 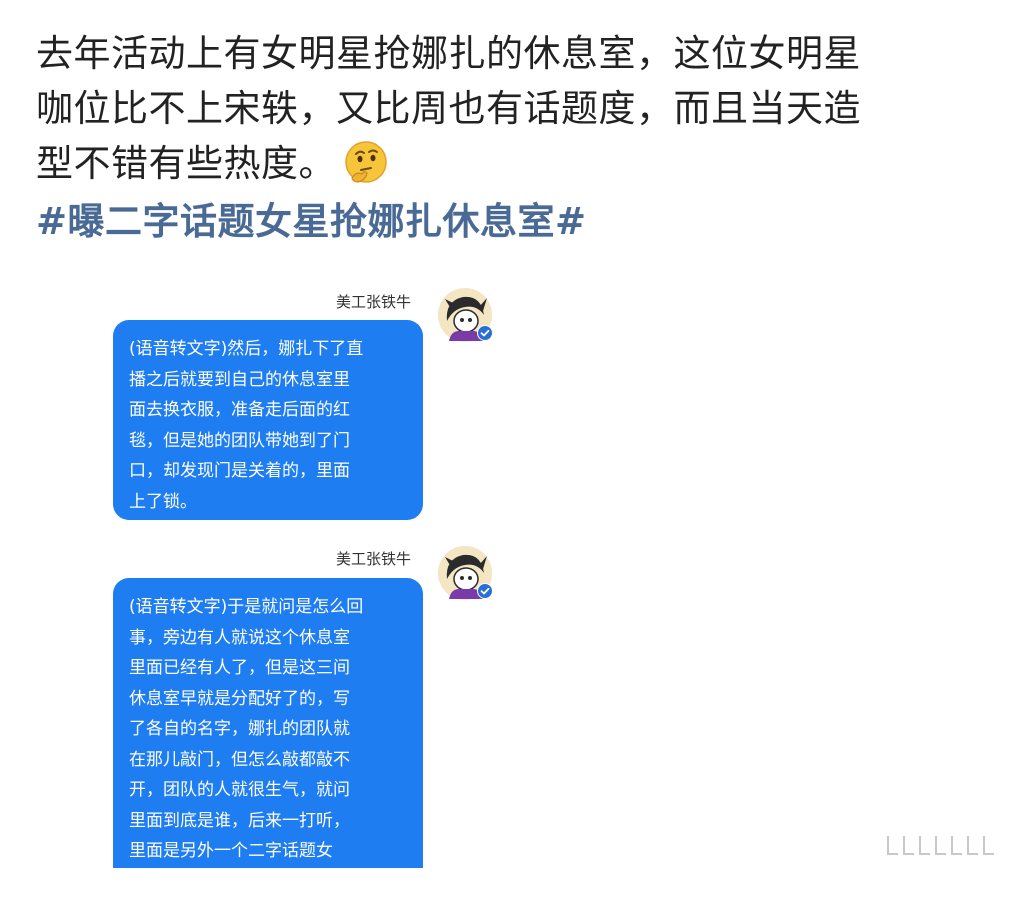 I want to click on message-line: 了各自的名字，娜扎的团队就, so click(x=268, y=729).